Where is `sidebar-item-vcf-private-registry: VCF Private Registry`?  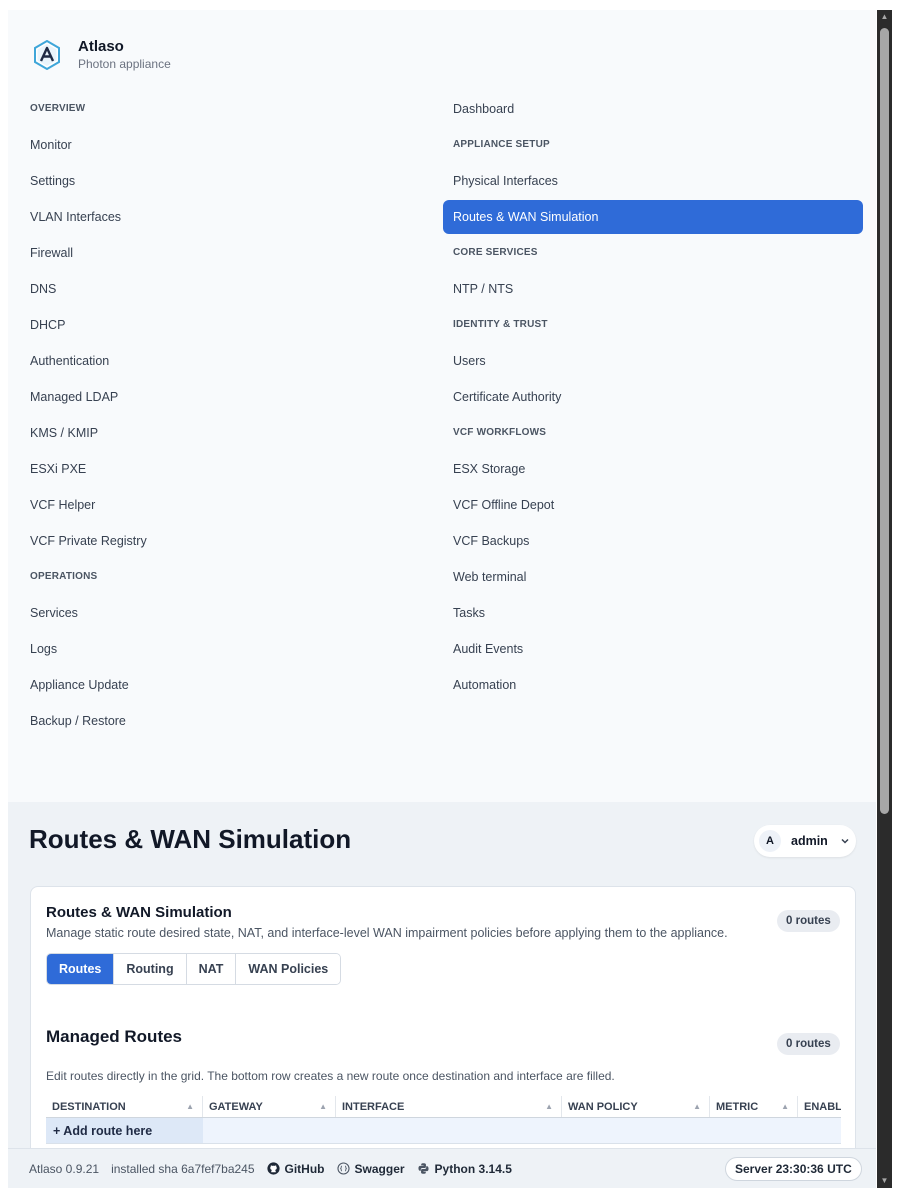 sidebar-item-vcf-private-registry: VCF Private Registry is located at coordinates (230, 541).